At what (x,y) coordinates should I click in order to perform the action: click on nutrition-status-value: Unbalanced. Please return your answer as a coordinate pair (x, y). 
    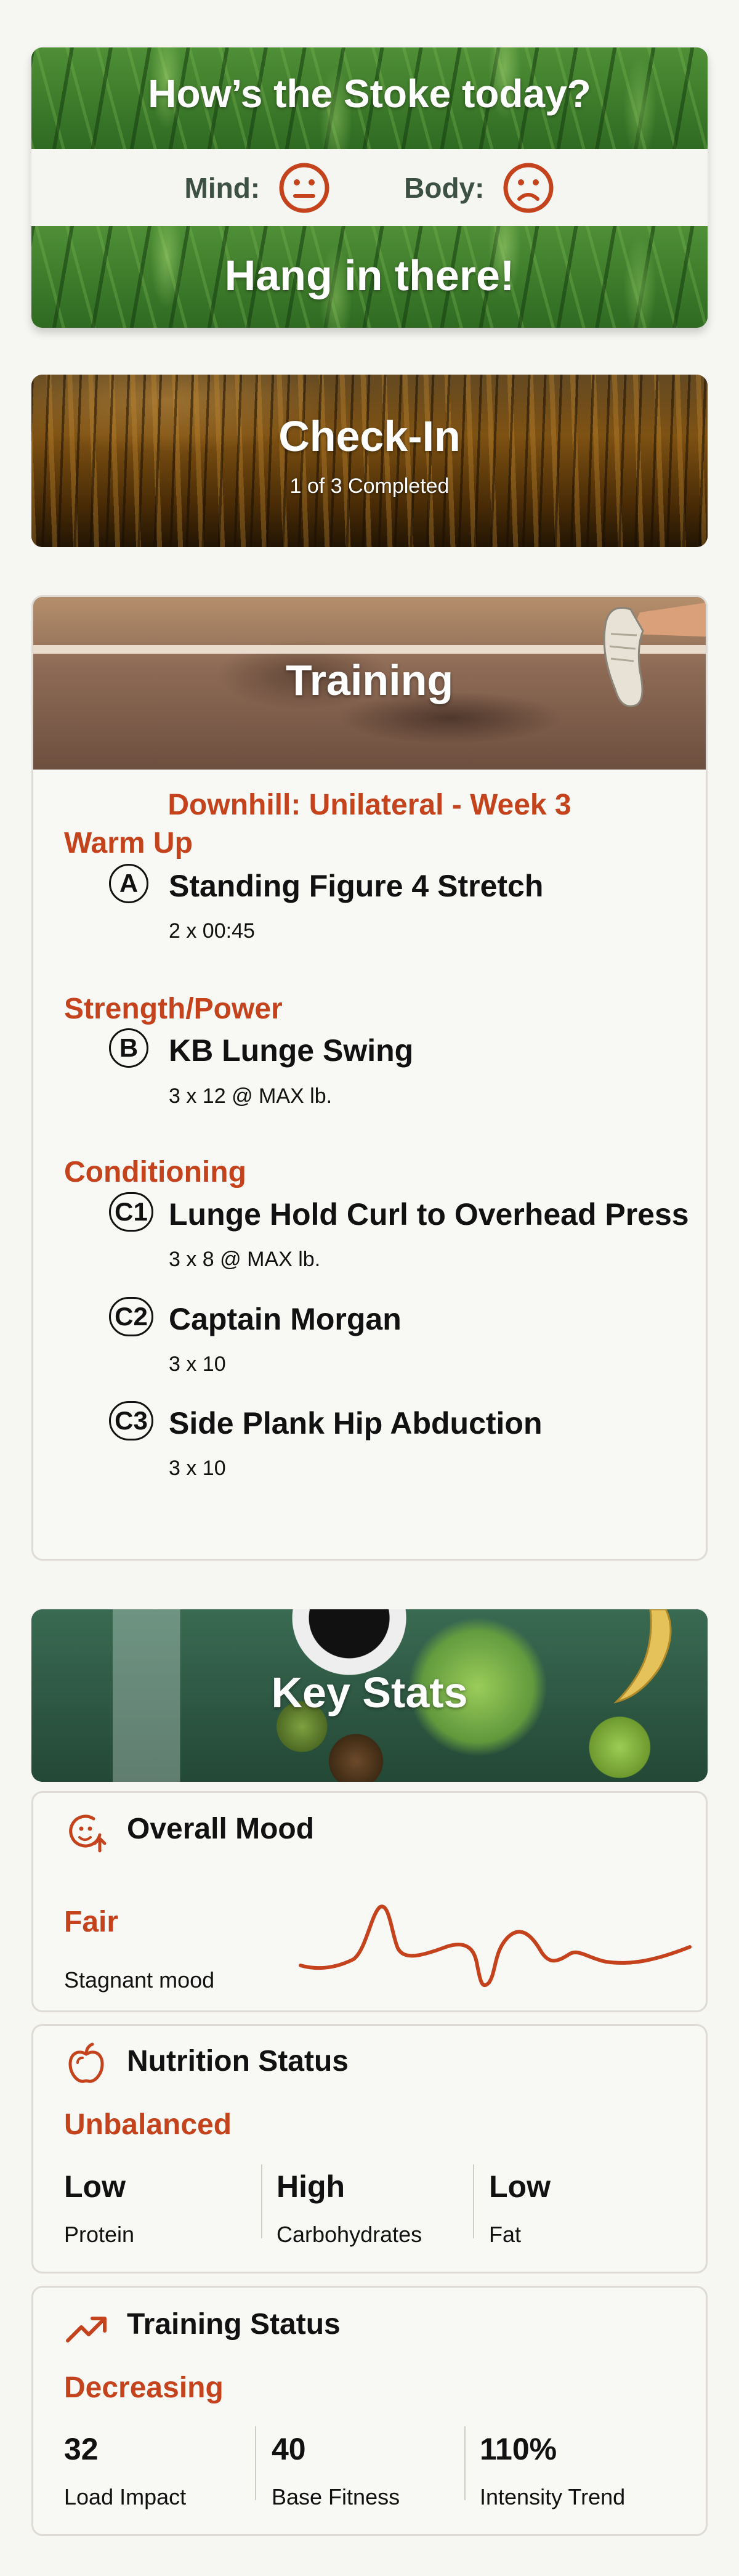
    Looking at the image, I should click on (148, 2124).